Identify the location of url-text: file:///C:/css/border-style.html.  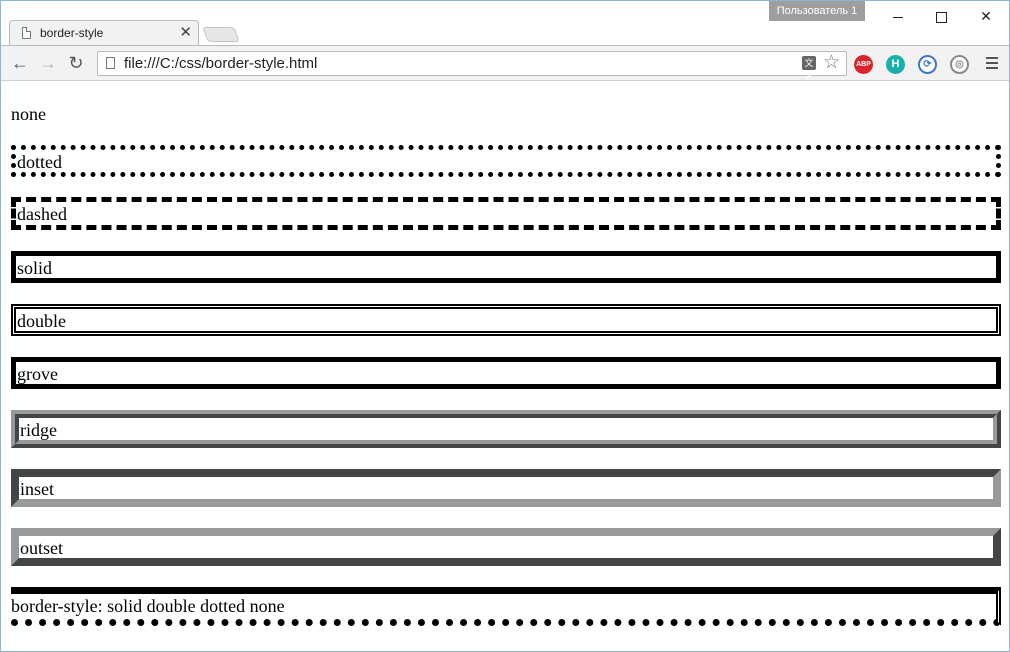
(220, 63).